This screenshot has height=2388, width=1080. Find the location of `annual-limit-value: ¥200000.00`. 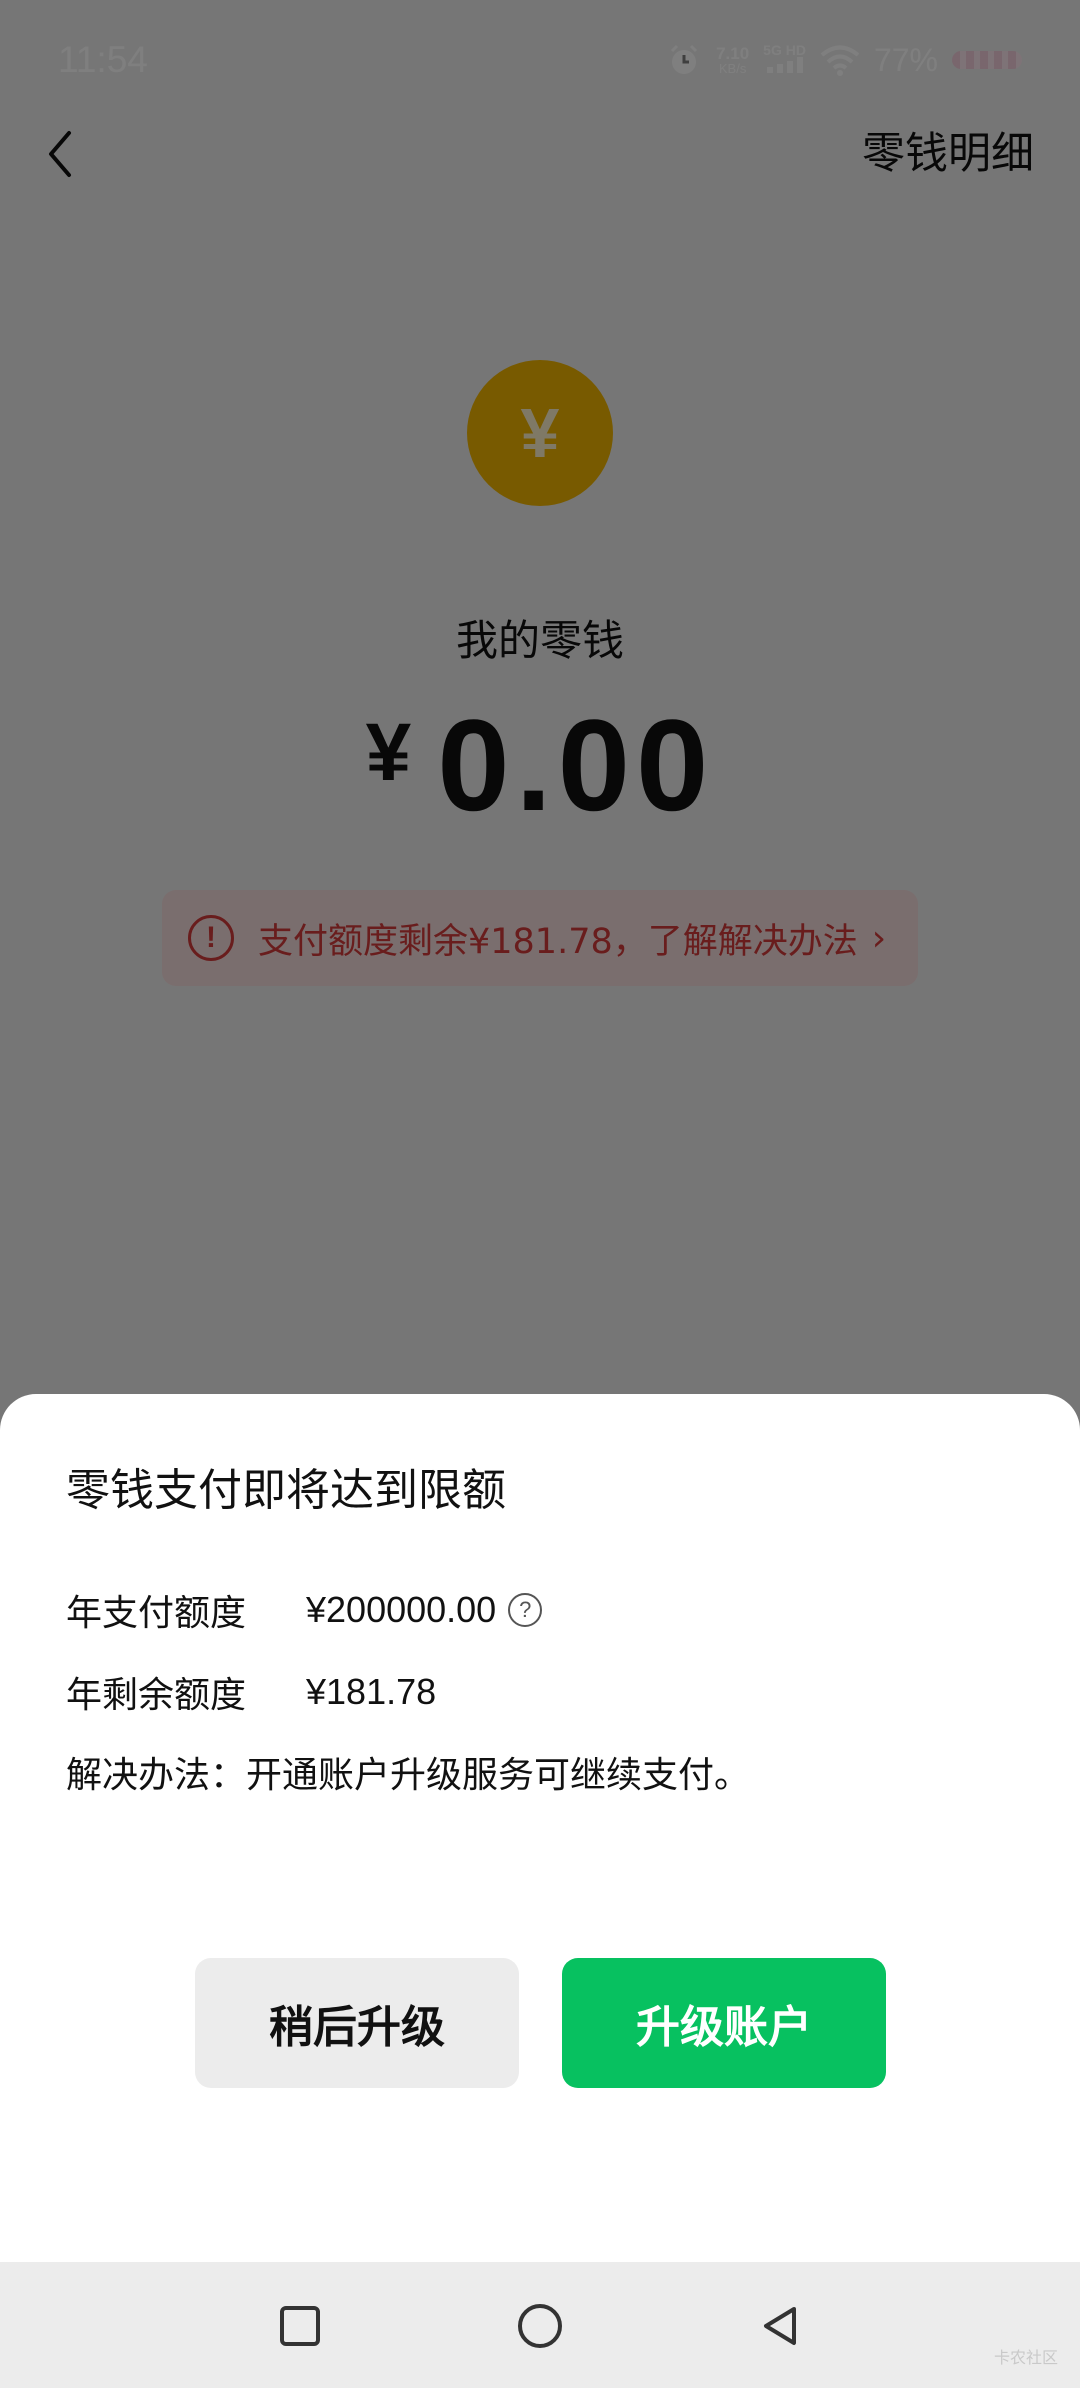

annual-limit-value: ¥200000.00 is located at coordinates (401, 1609).